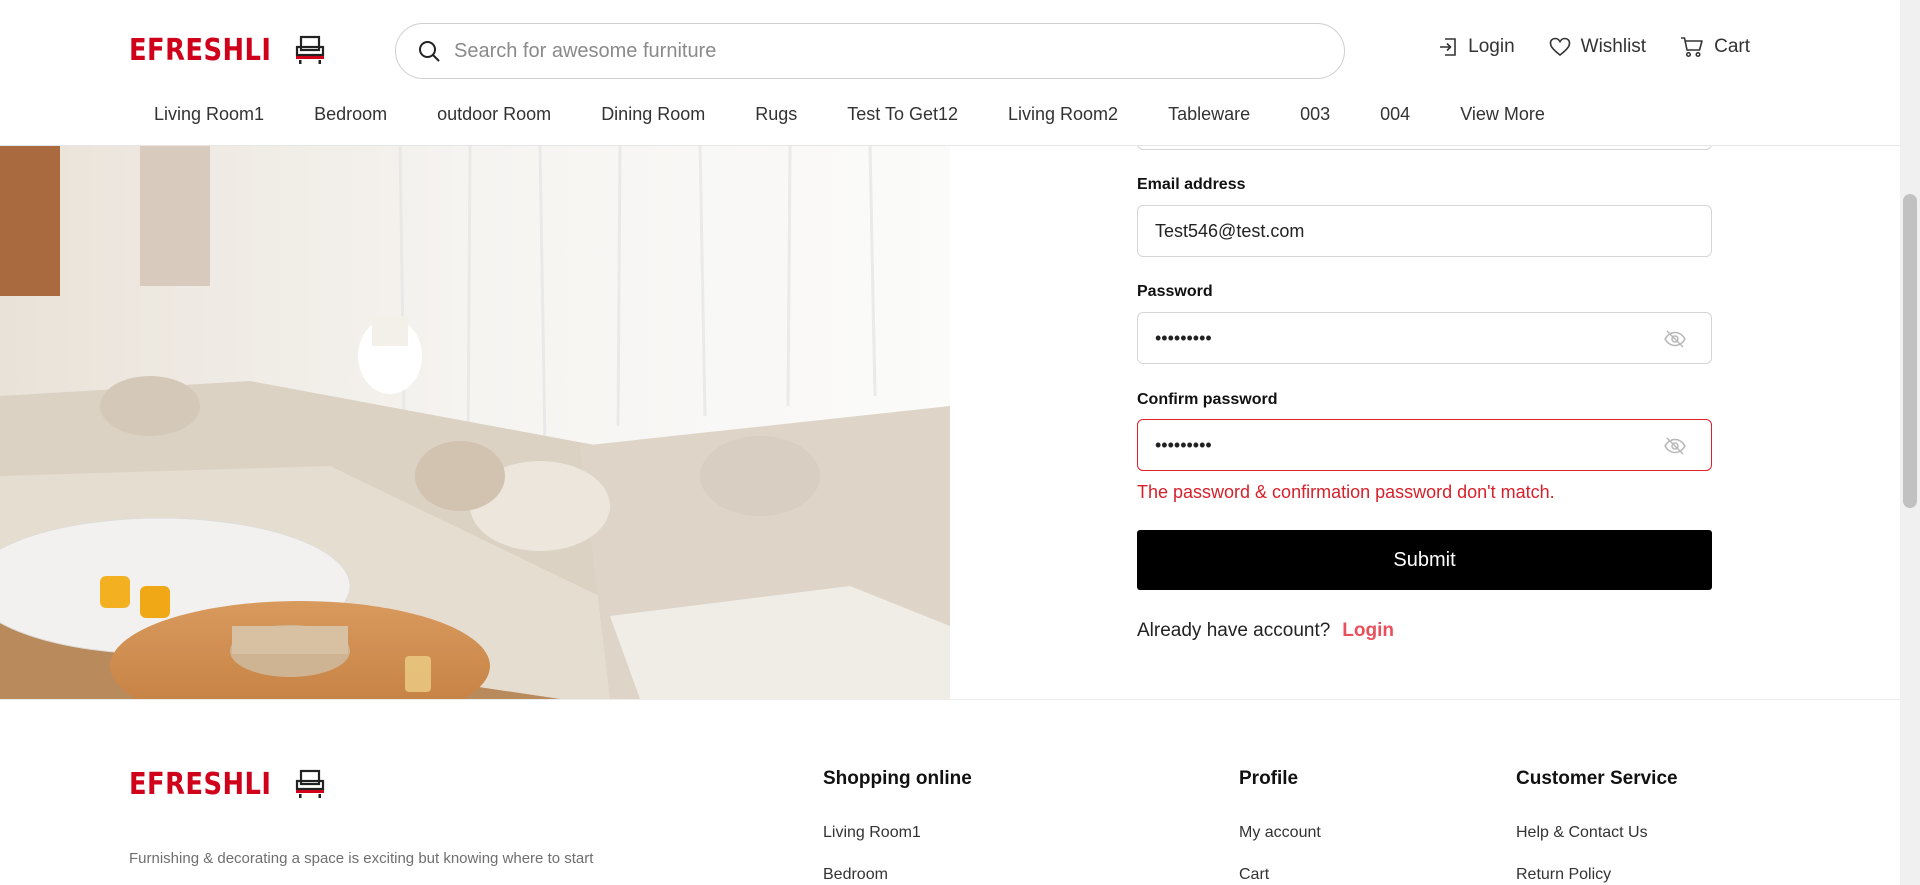 The width and height of the screenshot is (1920, 885). I want to click on nav-item-test-to-get12: Test To Get12, so click(902, 114).